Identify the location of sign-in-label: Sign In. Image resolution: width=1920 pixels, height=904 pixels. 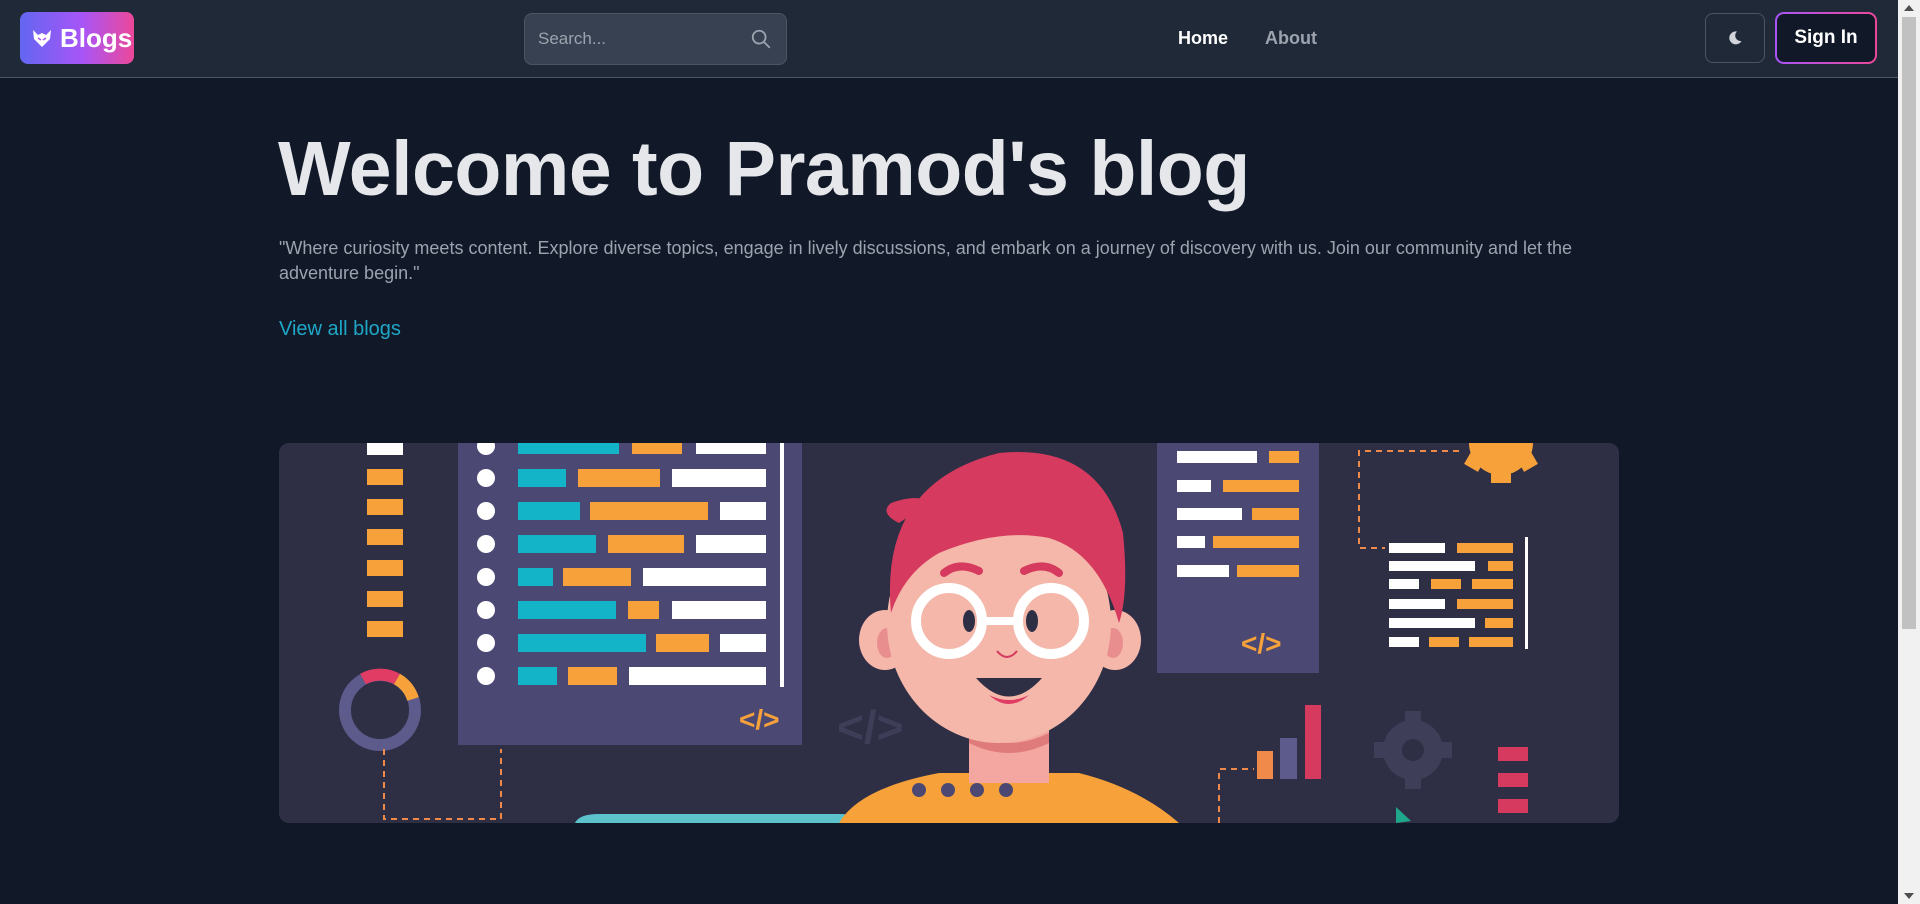
(1826, 38).